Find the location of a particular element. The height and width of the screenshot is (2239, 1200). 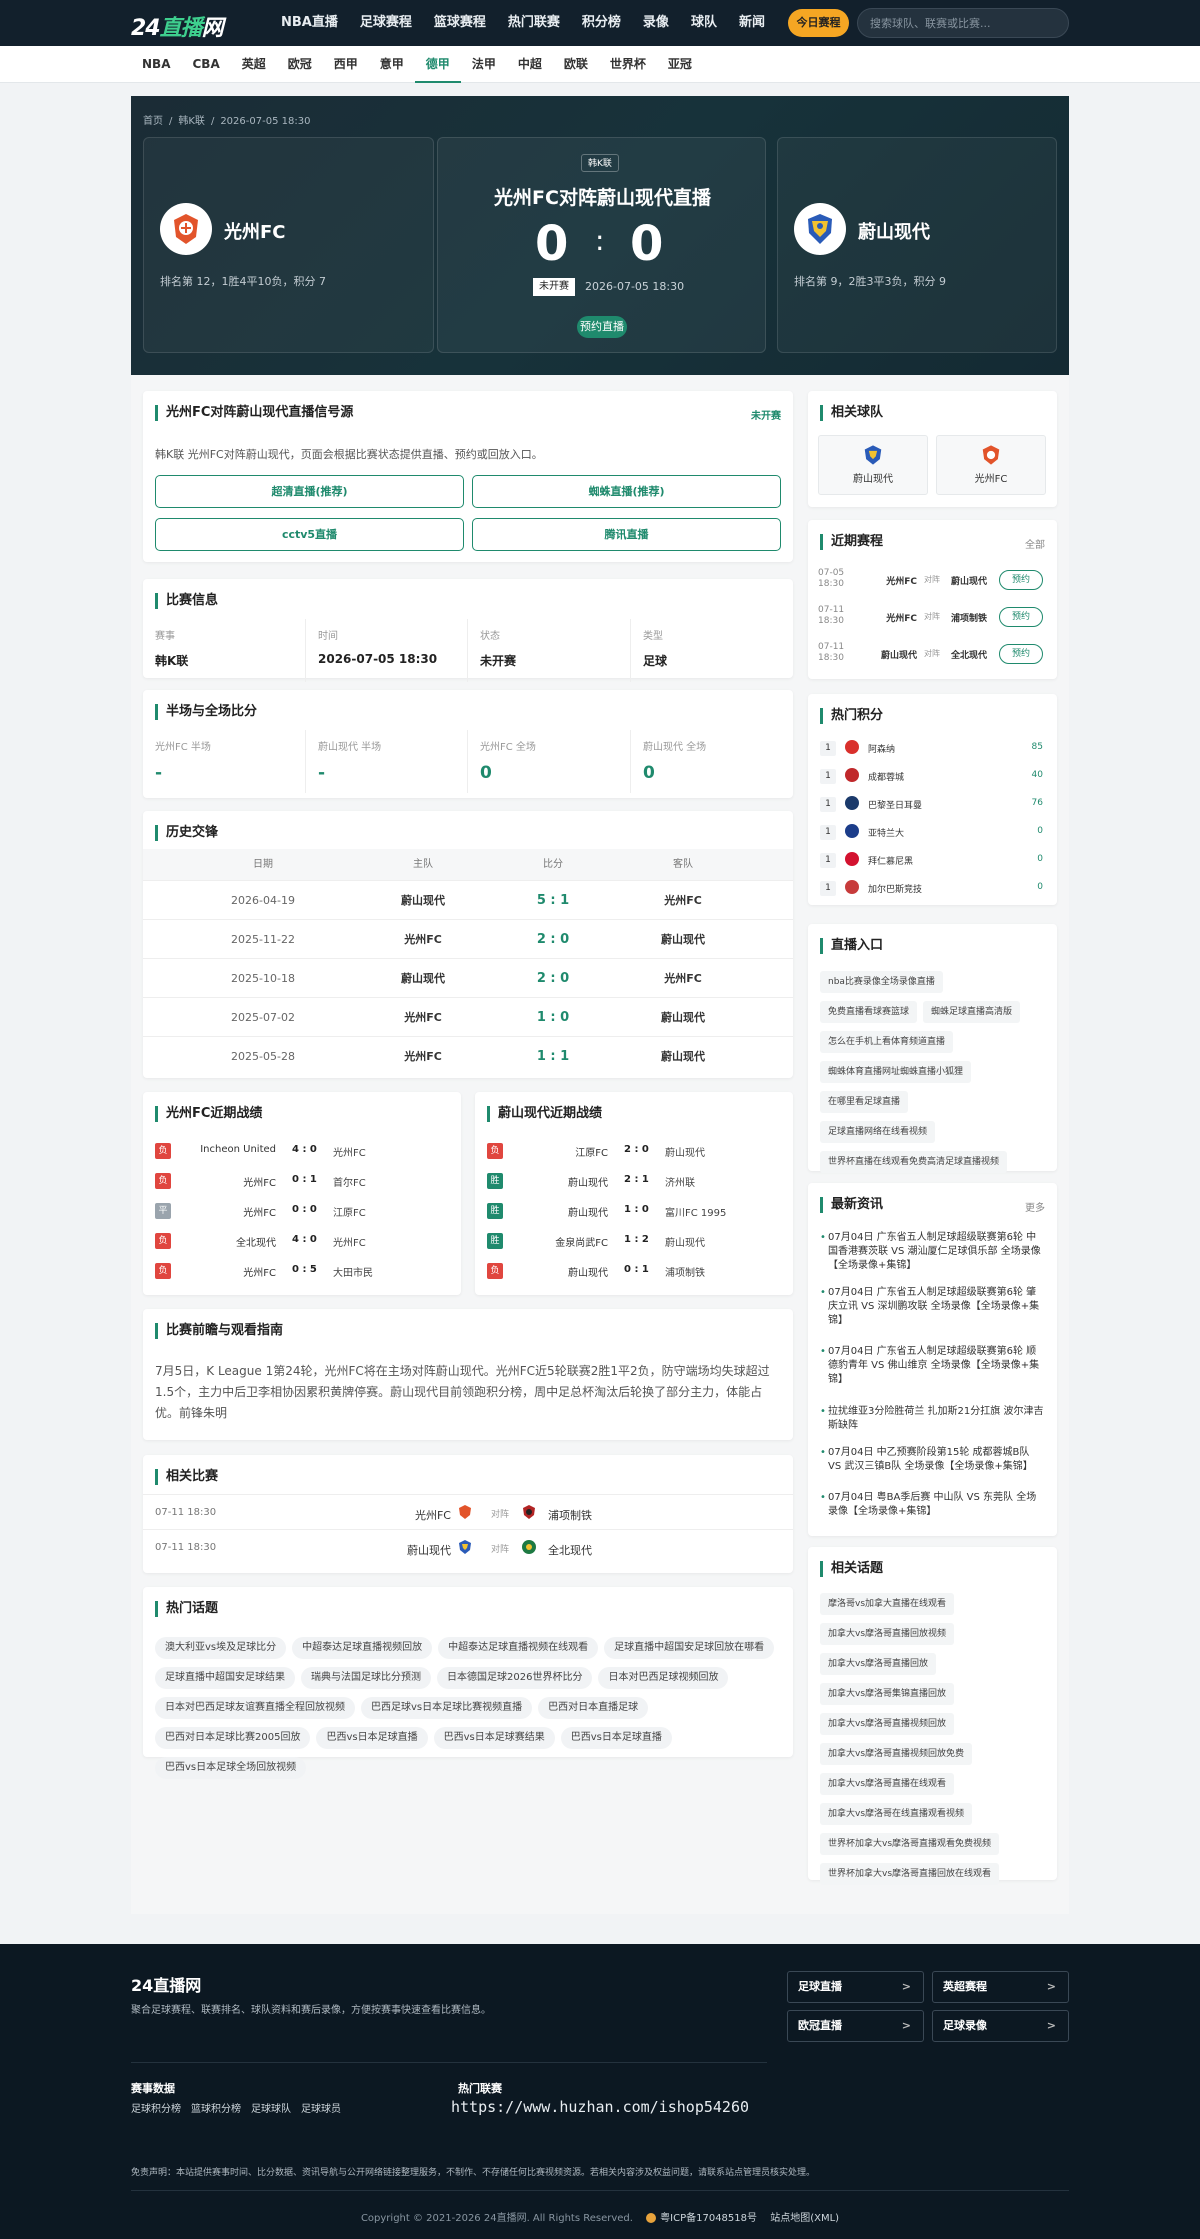

source-button-tencent: 腾讯直播 is located at coordinates (626, 534).